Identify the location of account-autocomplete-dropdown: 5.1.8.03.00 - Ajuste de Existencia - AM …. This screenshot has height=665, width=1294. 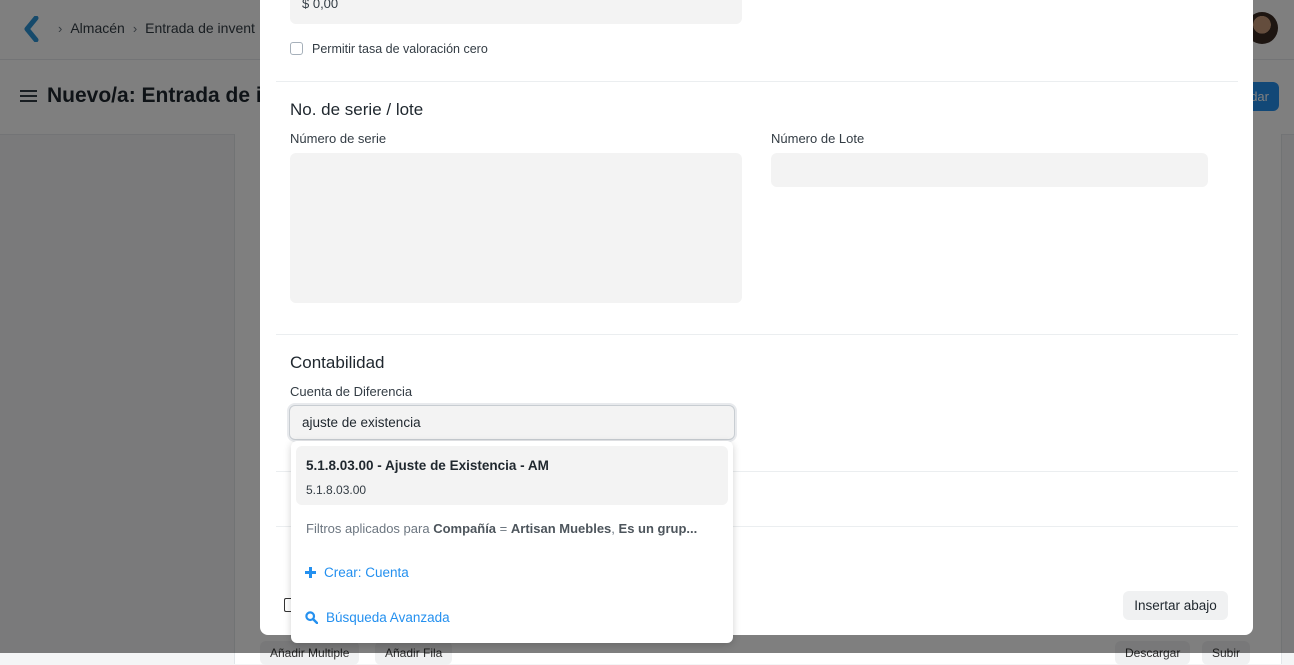
(512, 542).